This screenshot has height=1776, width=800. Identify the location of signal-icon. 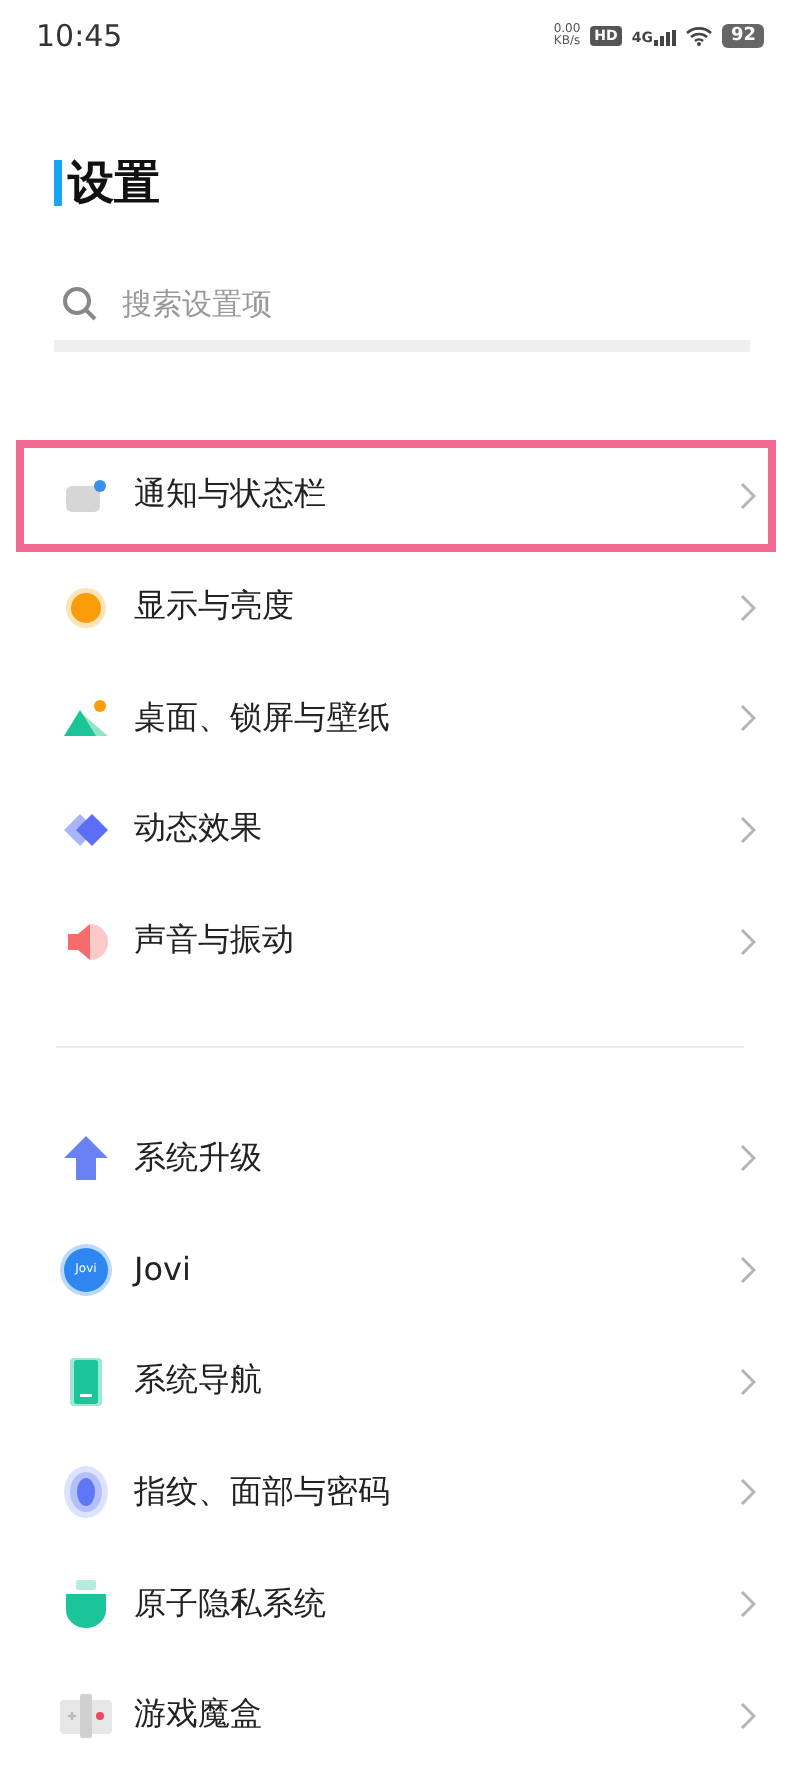
(665, 38).